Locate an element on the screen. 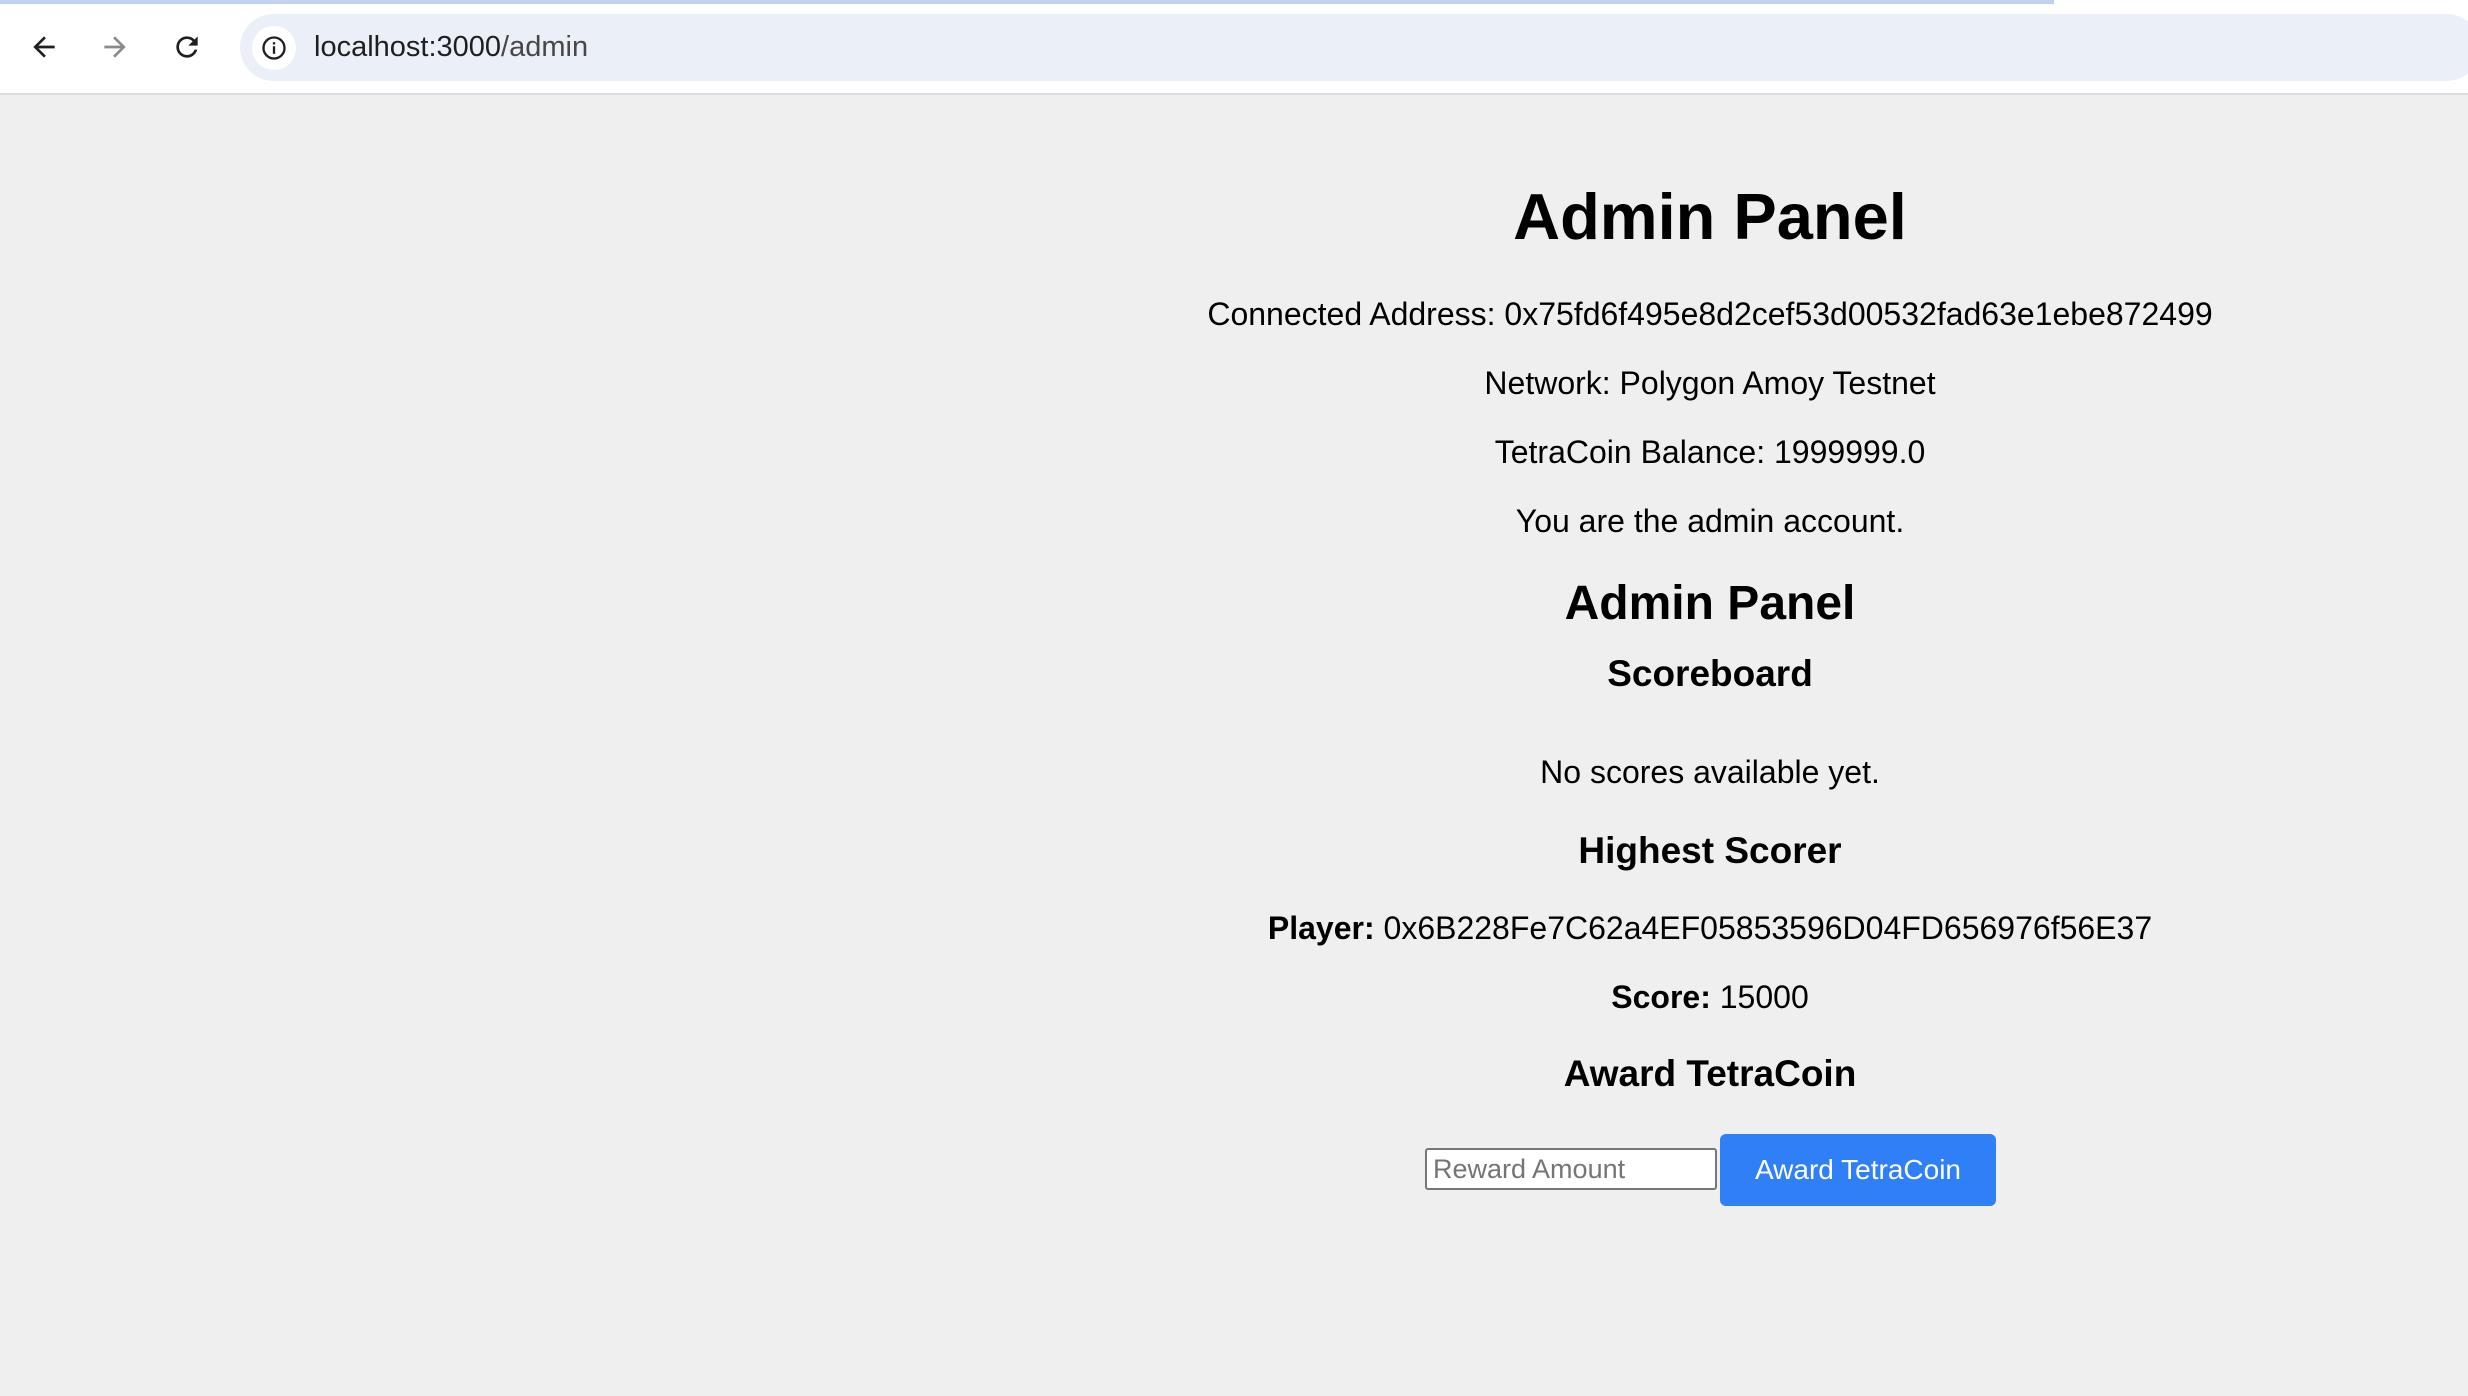 This screenshot has width=2468, height=1396. address-bar: localhost:3000/admin is located at coordinates (1354, 47).